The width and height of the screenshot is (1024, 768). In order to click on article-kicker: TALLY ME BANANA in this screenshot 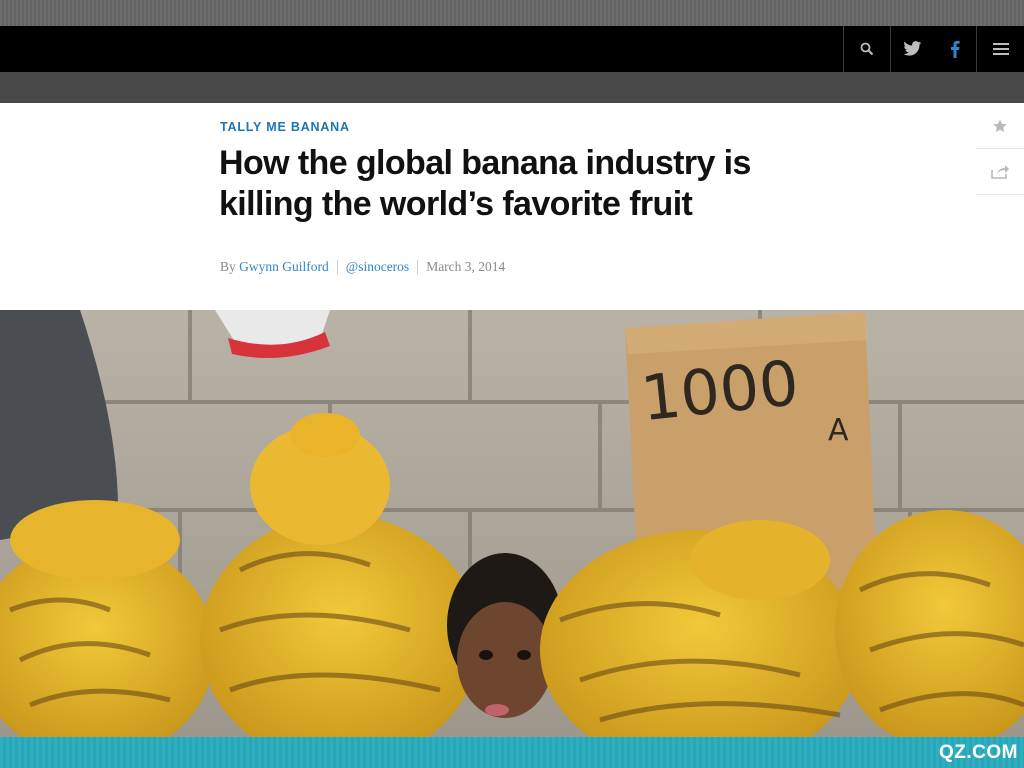, I will do `click(285, 127)`.